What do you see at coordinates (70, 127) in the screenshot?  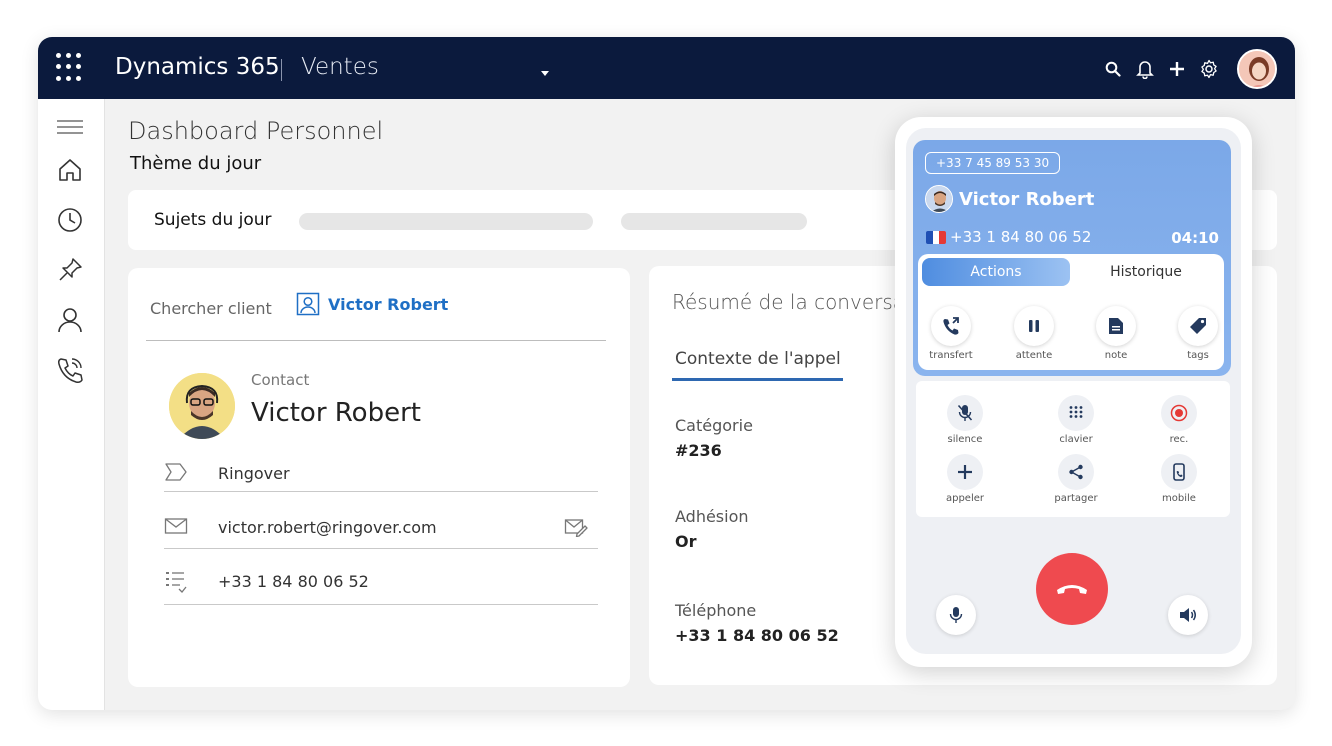 I see `hamburger-menu-icon` at bounding box center [70, 127].